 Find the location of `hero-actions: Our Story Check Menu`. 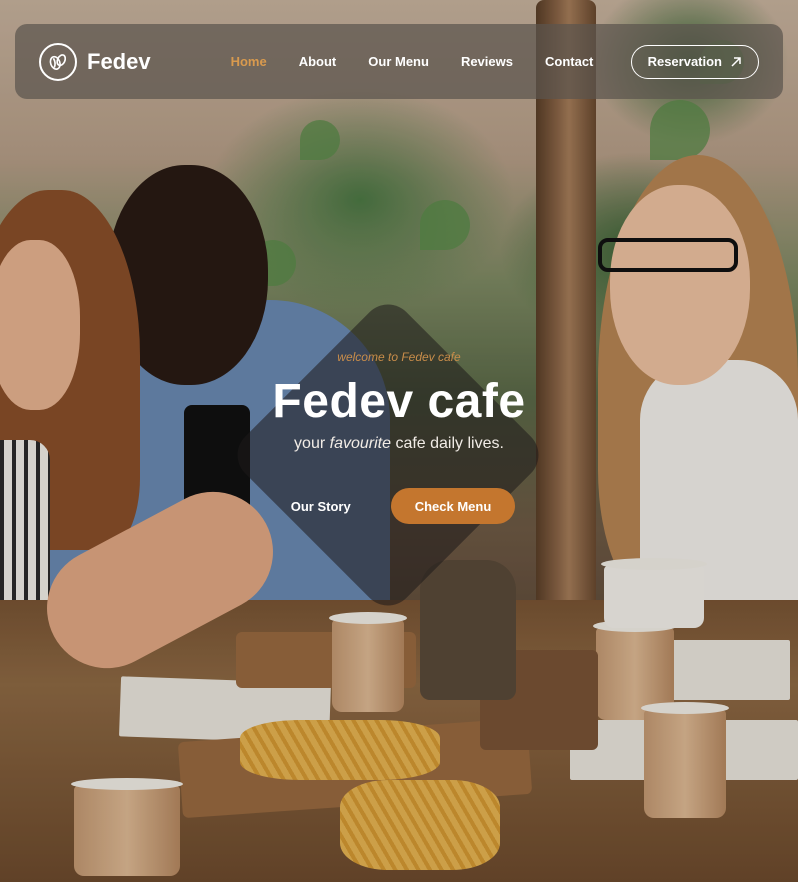

hero-actions: Our Story Check Menu is located at coordinates (399, 506).